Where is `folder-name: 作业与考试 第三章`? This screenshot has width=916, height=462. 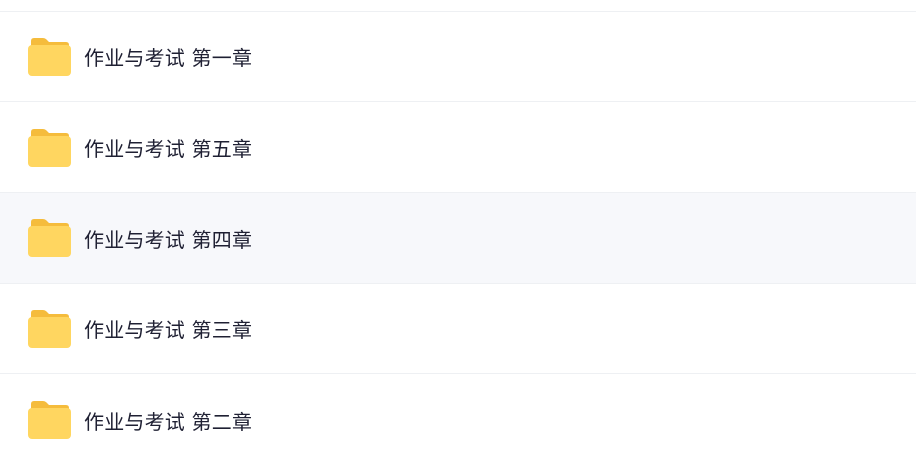
folder-name: 作业与考试 第三章 is located at coordinates (168, 330).